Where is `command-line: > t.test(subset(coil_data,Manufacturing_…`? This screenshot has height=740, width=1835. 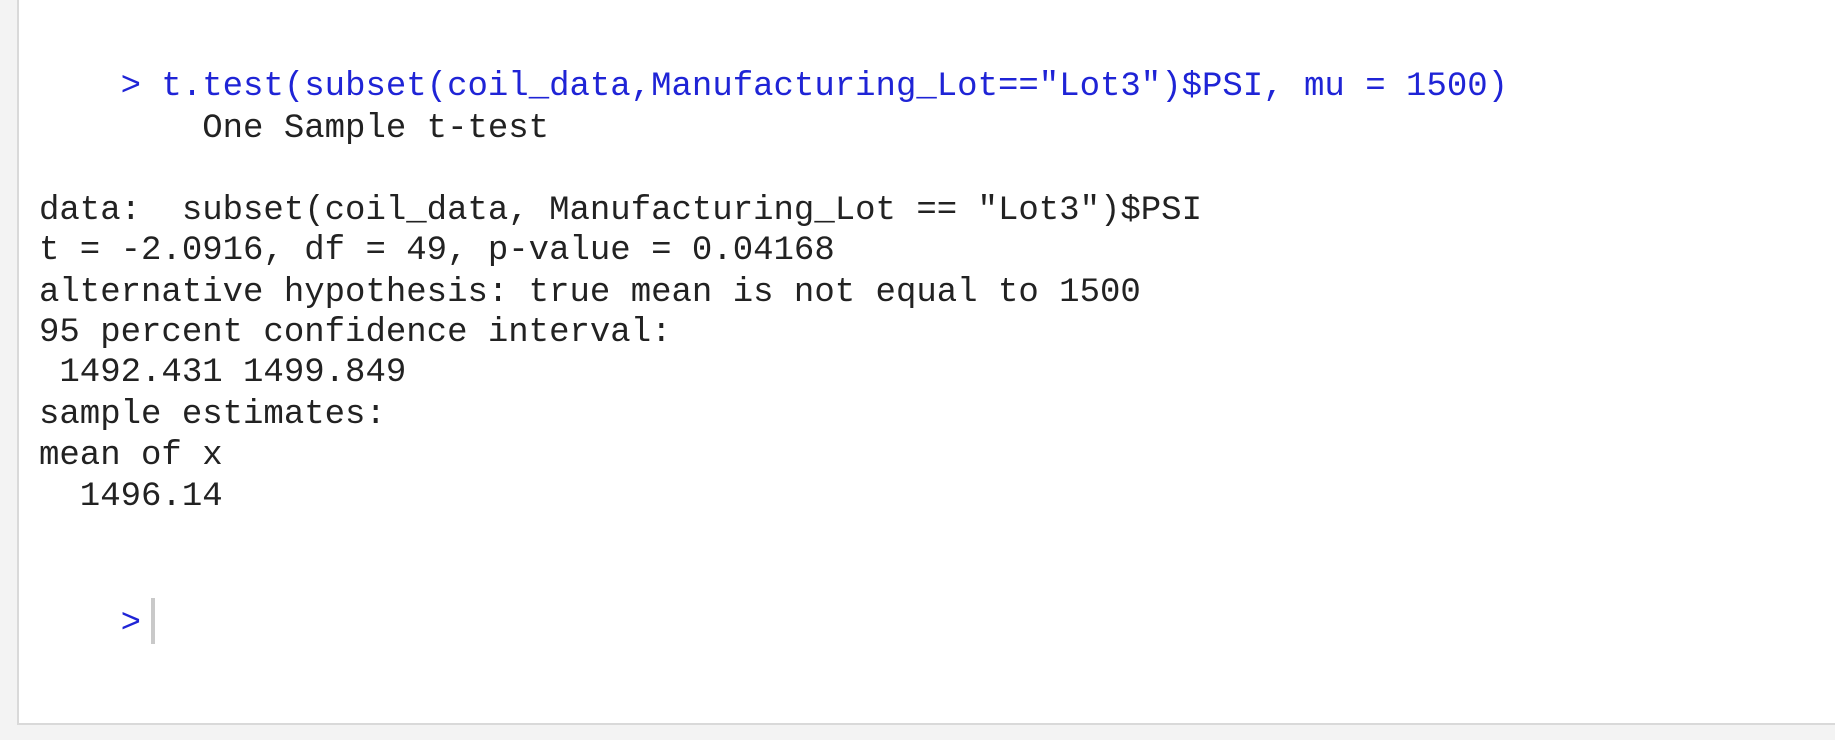 command-line: > t.test(subset(coil_data,Manufacturing_… is located at coordinates (773, 66).